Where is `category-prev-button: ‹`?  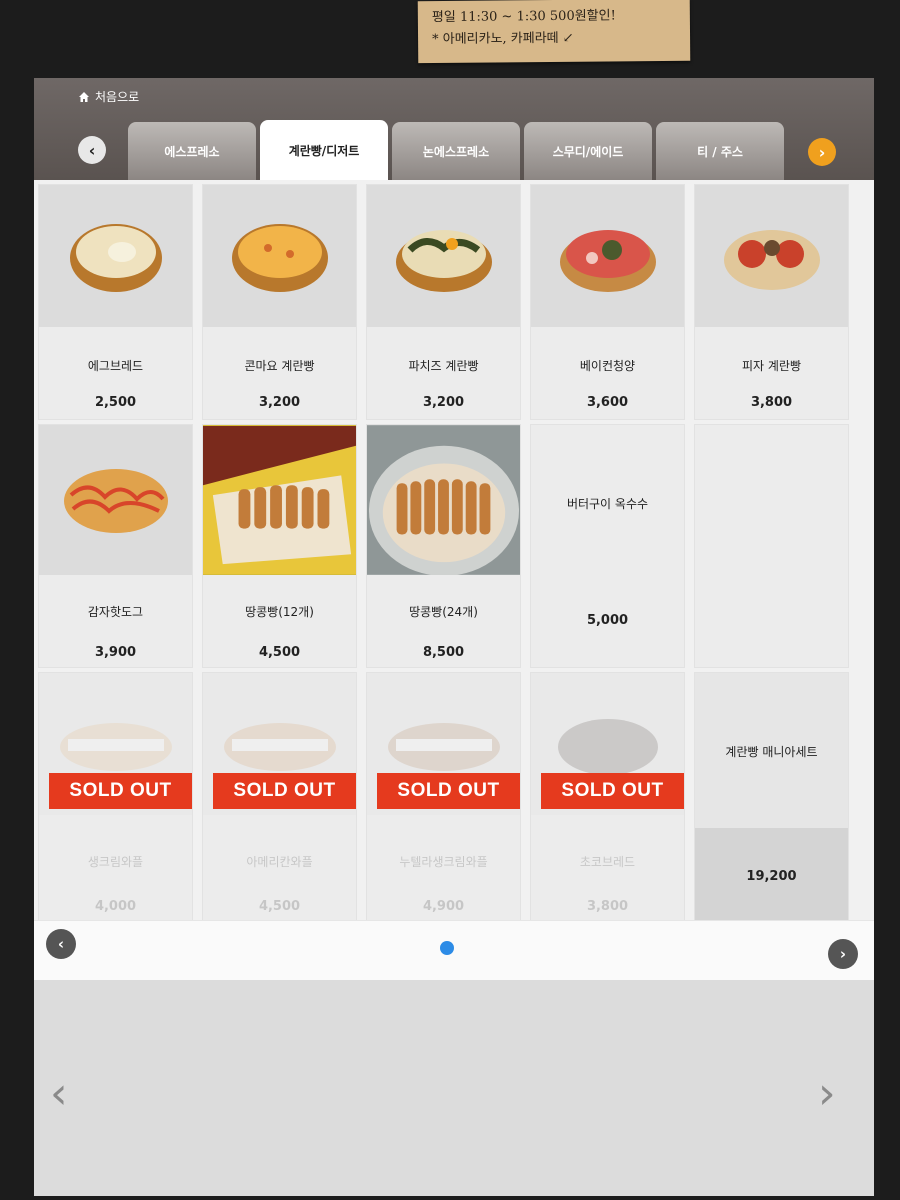
category-prev-button: ‹ is located at coordinates (92, 150).